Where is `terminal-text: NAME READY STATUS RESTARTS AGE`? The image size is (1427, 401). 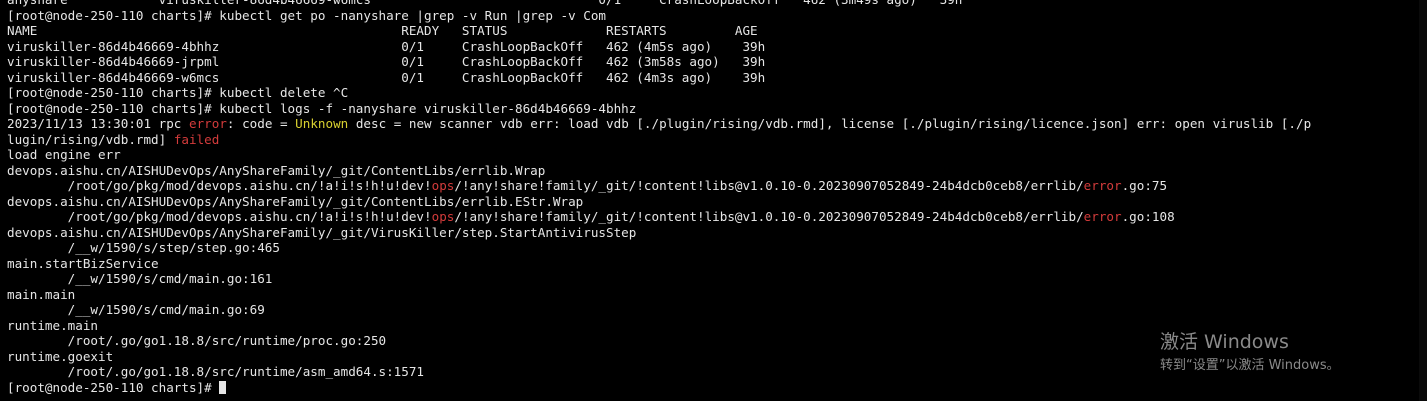
terminal-text: NAME READY STATUS RESTARTS AGE is located at coordinates (382, 30).